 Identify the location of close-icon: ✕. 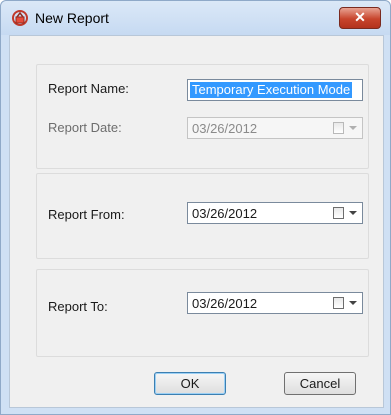
(360, 17).